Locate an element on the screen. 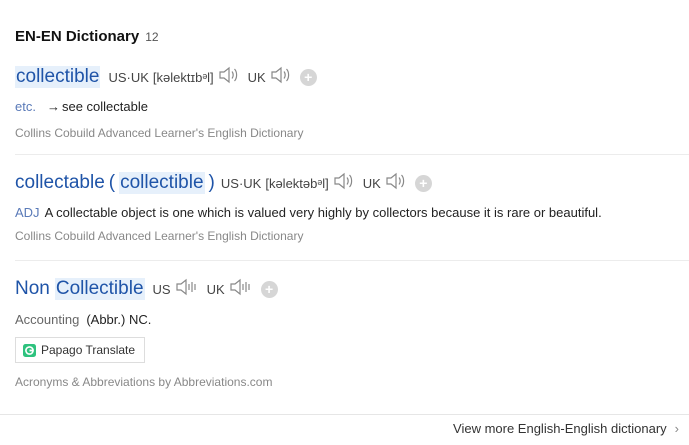 This screenshot has width=689, height=445. result-count: 12 is located at coordinates (152, 37).